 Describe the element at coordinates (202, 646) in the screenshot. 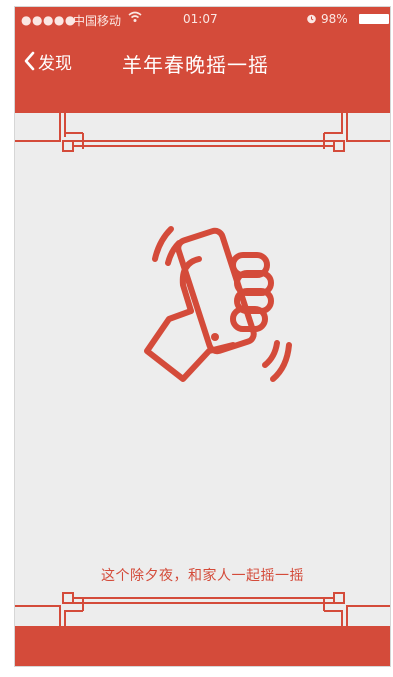

I see `bottom-red-band` at that location.